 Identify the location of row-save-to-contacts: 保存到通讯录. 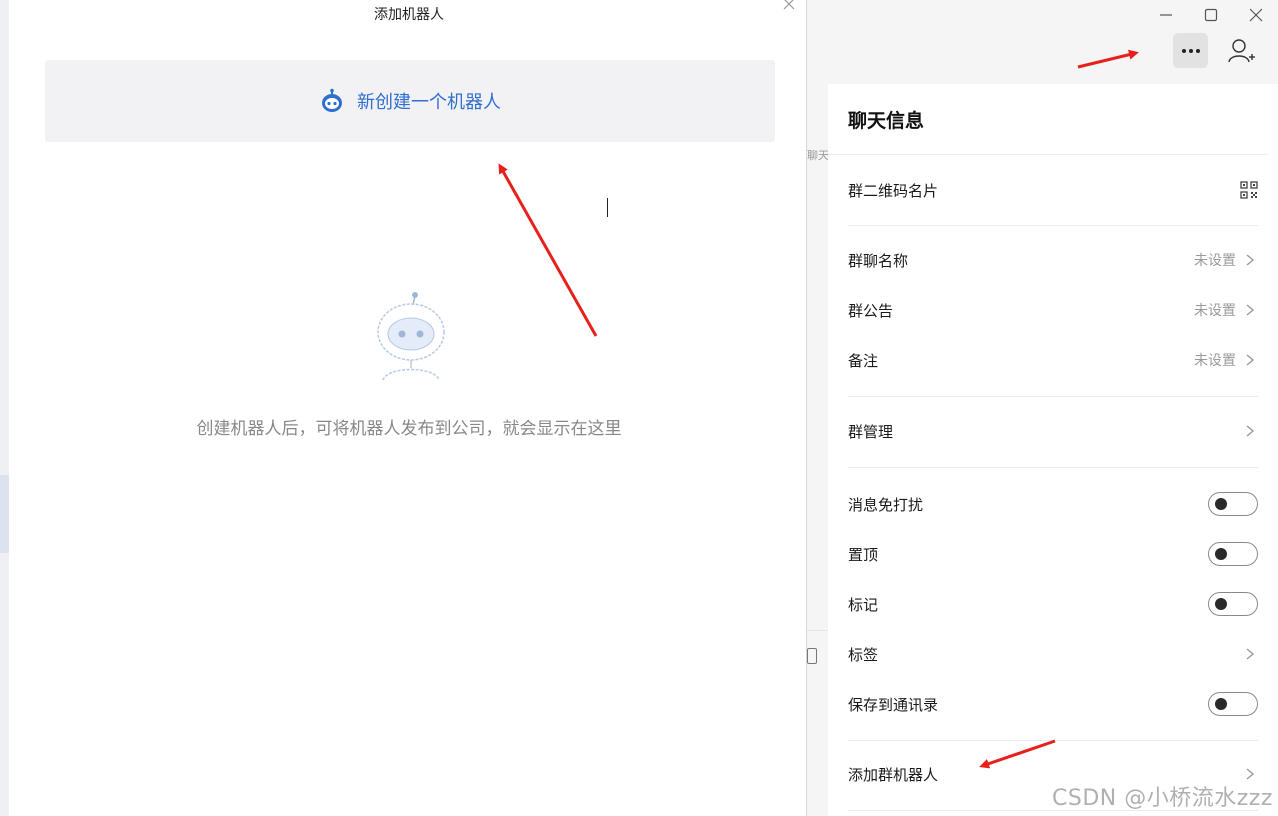
(1053, 704).